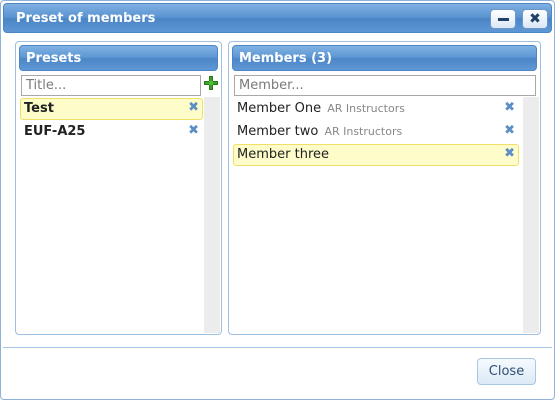 This screenshot has height=400, width=555. What do you see at coordinates (86, 18) in the screenshot?
I see `dialog-title: Preset of members` at bounding box center [86, 18].